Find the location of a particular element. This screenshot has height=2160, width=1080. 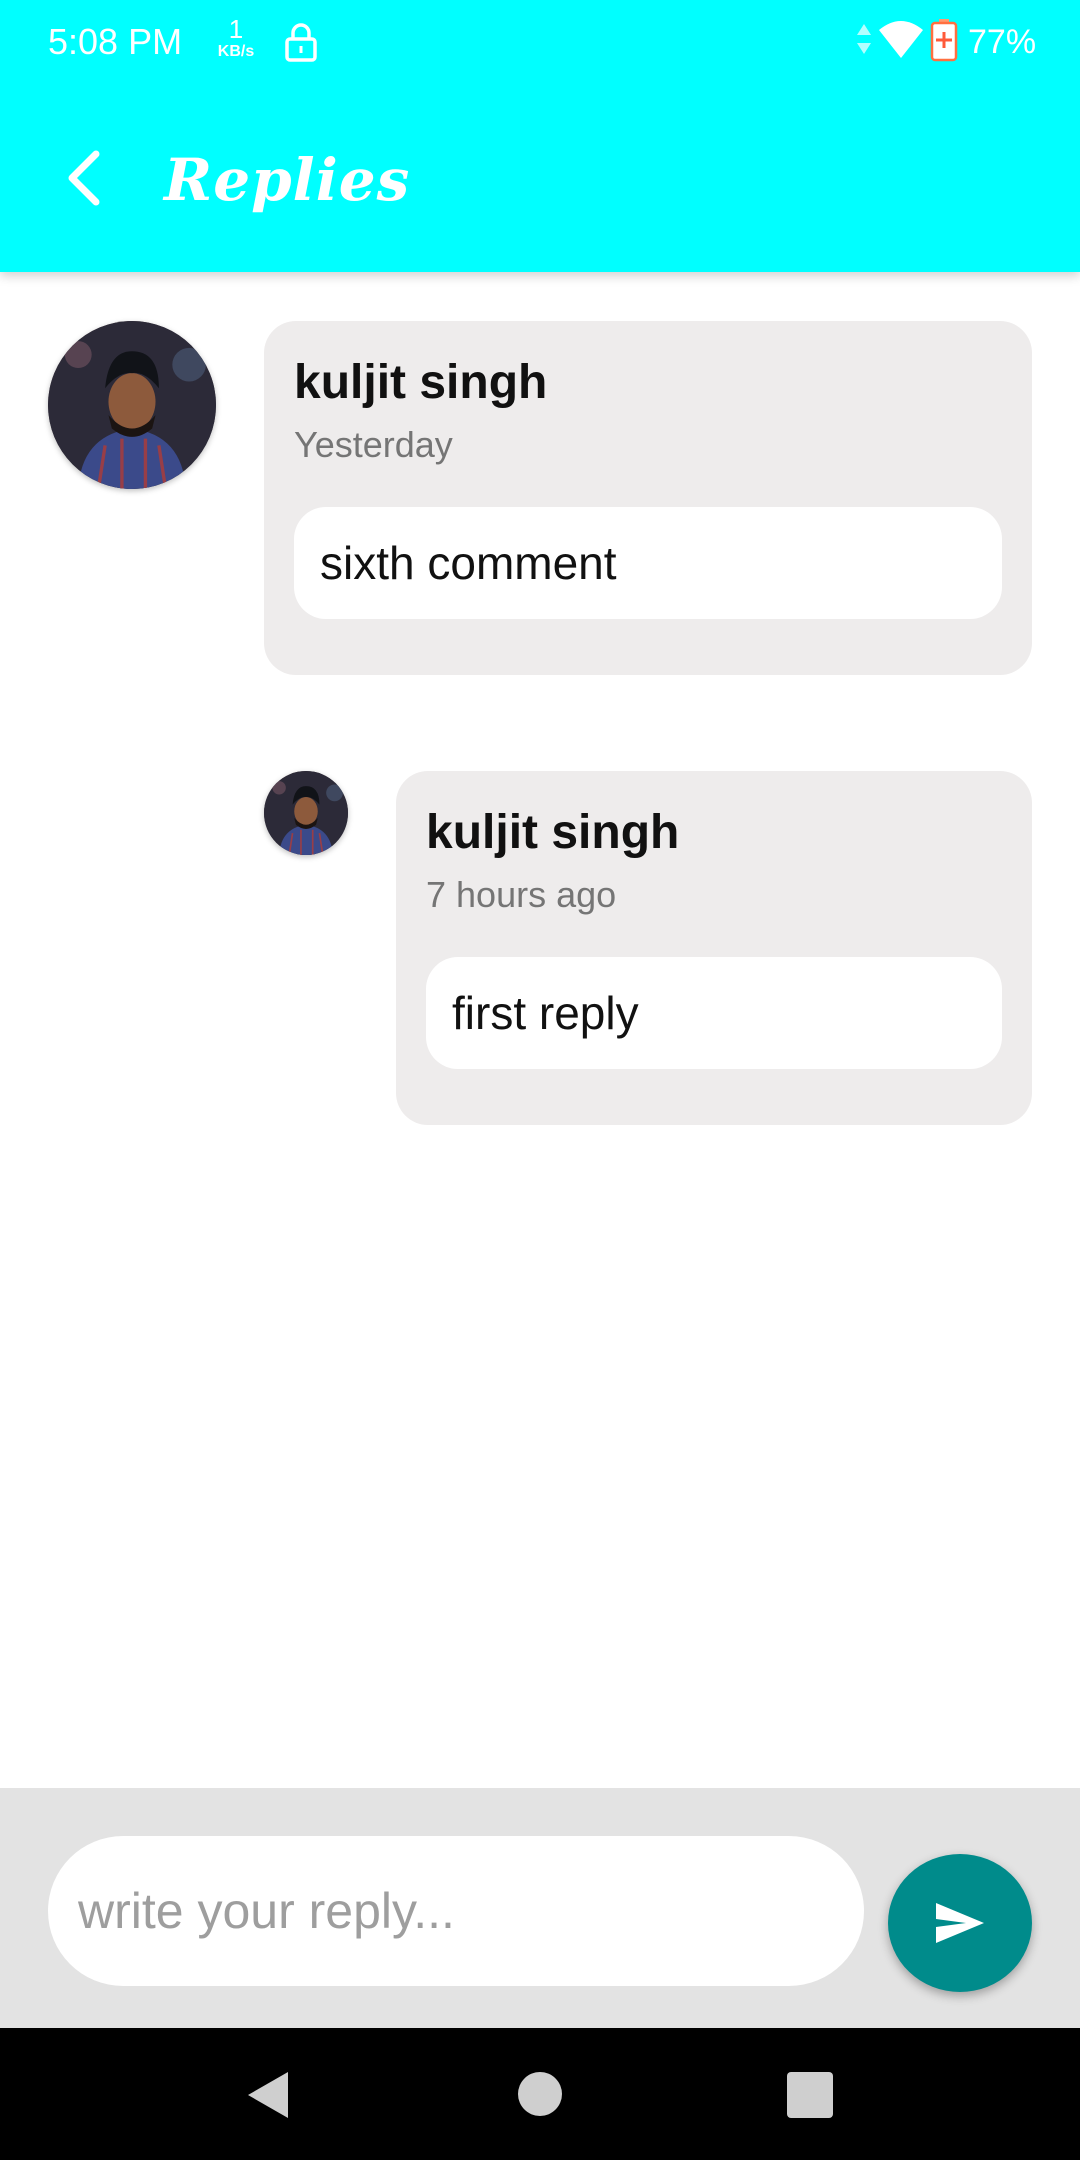

battery-charging-icon is located at coordinates (944, 40).